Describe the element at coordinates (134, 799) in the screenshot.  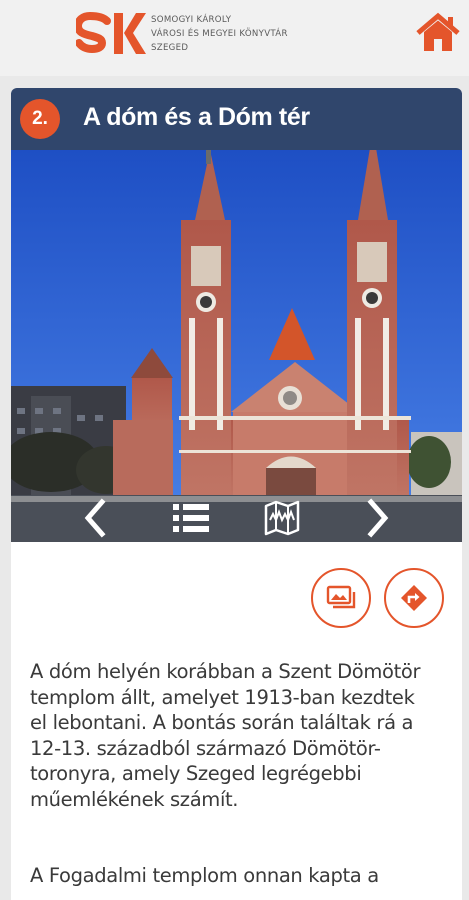
I see `text-line: műemlékének számít.` at that location.